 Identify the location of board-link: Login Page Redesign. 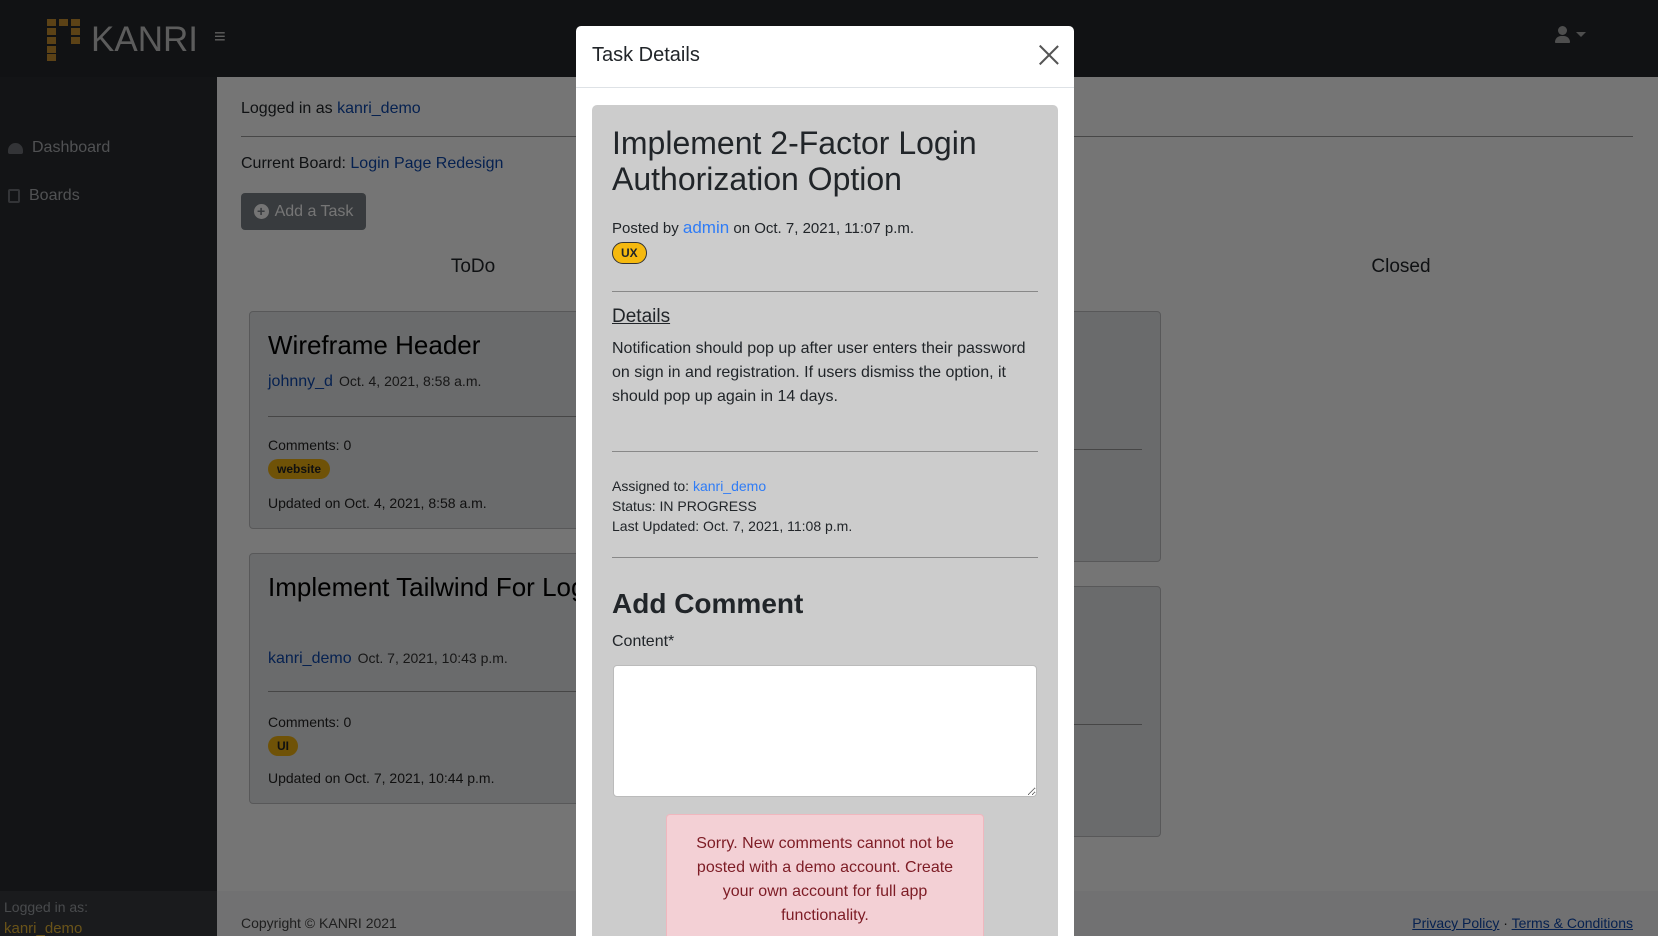
(426, 163).